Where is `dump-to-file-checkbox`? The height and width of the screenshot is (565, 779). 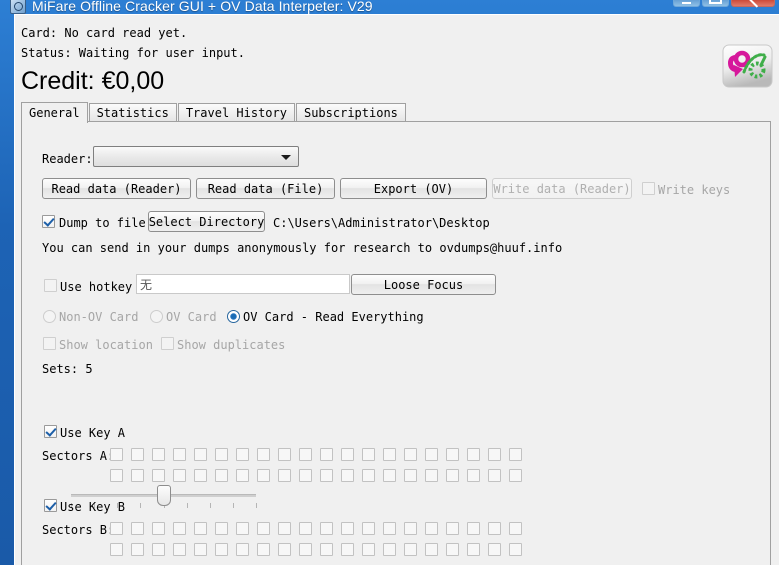 dump-to-file-checkbox is located at coordinates (48, 221).